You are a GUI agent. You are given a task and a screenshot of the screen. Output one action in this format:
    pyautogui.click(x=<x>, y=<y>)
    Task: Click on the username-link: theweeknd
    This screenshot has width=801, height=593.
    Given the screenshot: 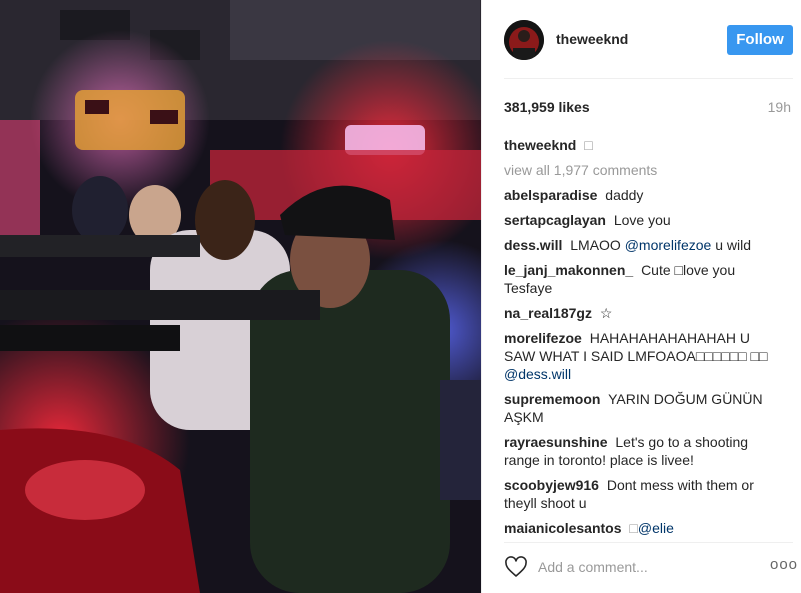 What is the action you would take?
    pyautogui.click(x=592, y=39)
    